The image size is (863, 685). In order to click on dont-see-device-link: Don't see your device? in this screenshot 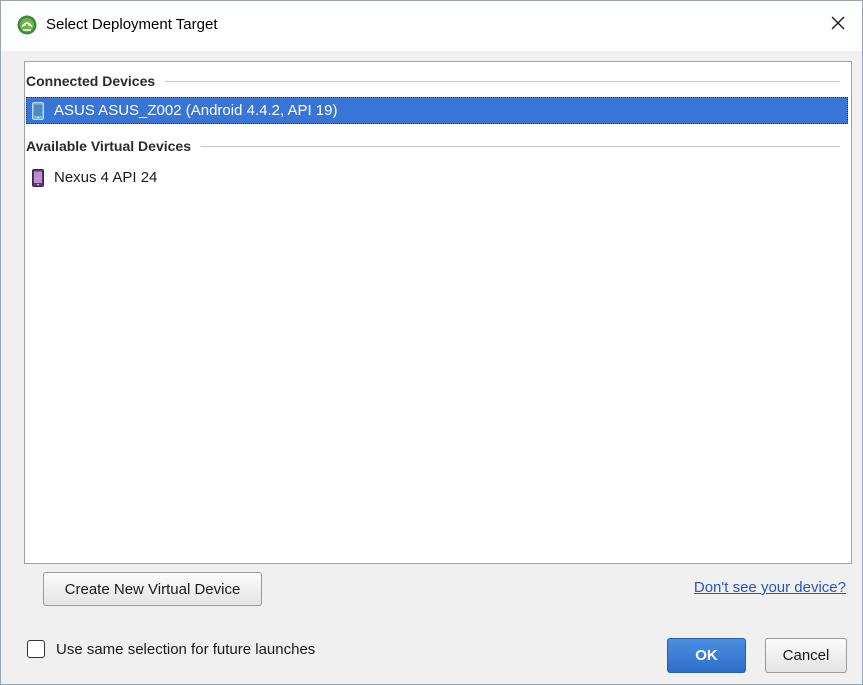, I will do `click(770, 587)`.